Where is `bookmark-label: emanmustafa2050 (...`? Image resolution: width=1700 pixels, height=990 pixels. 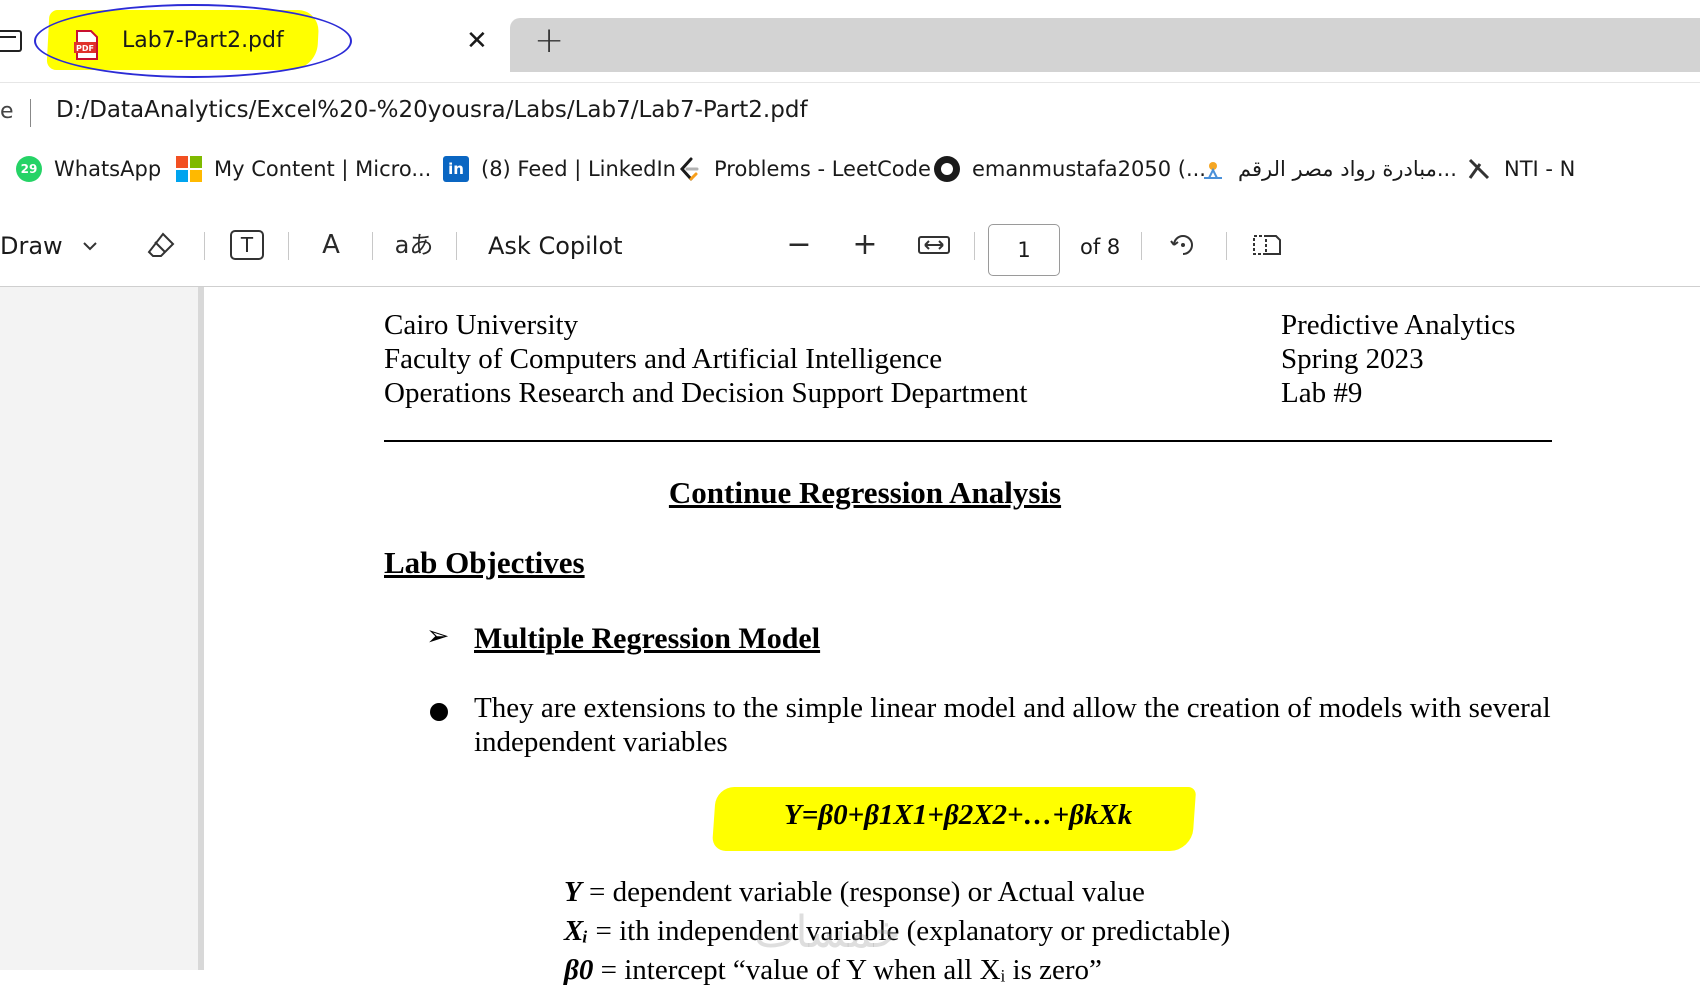
bookmark-label: emanmustafa2050 (... is located at coordinates (1089, 169).